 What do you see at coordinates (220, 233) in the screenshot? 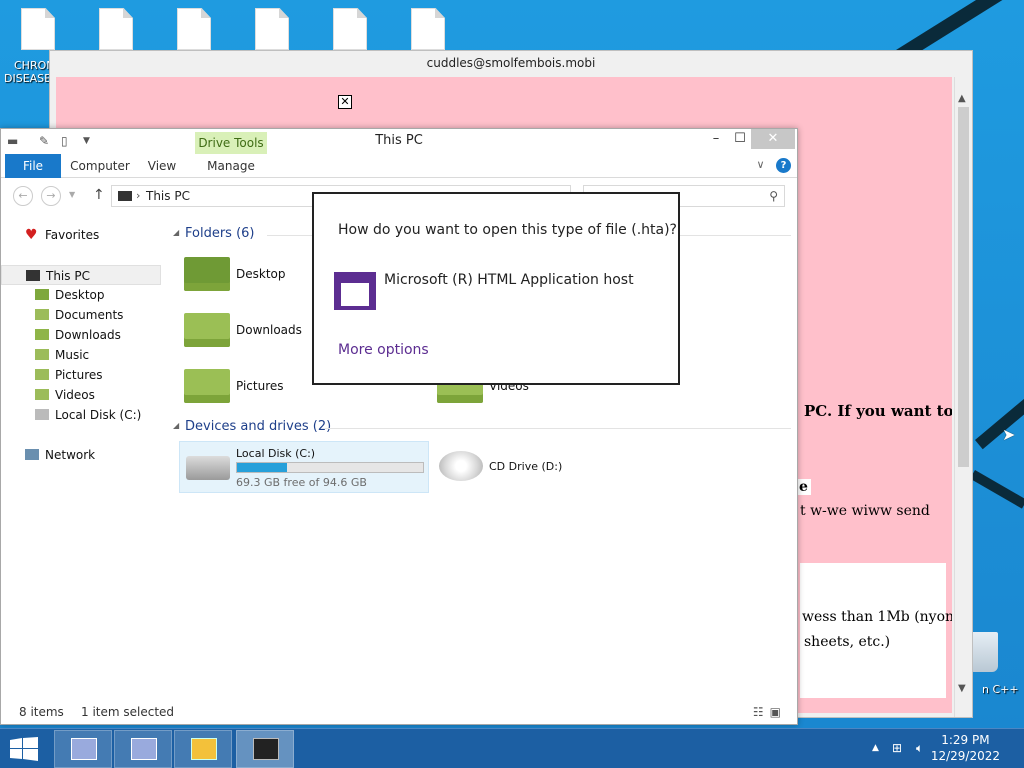
I see `group-header-folders: Folders (6)` at bounding box center [220, 233].